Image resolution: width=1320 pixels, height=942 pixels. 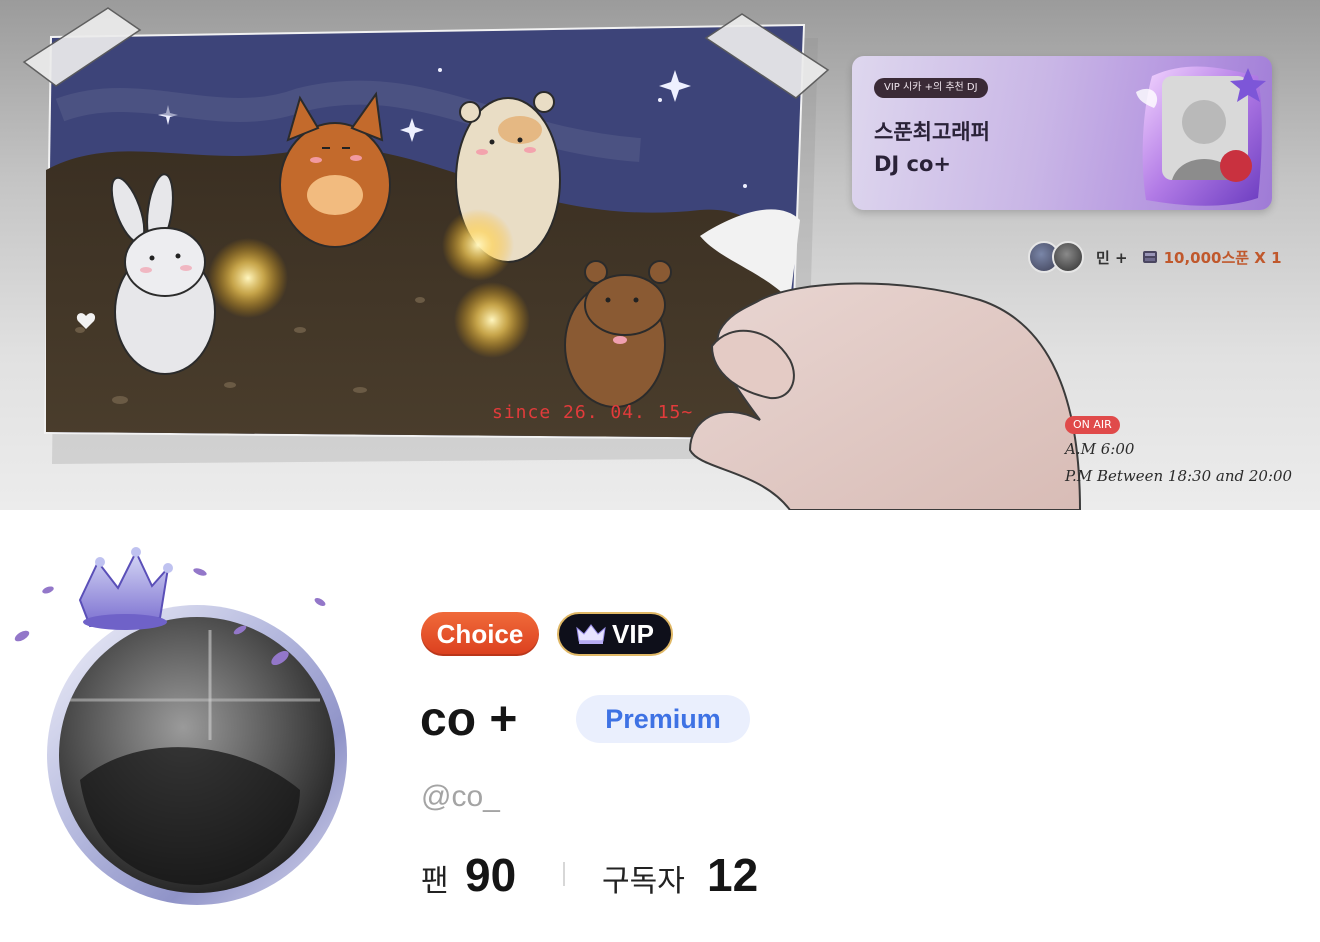 I want to click on profile-handle: @co_, so click(x=460, y=796).